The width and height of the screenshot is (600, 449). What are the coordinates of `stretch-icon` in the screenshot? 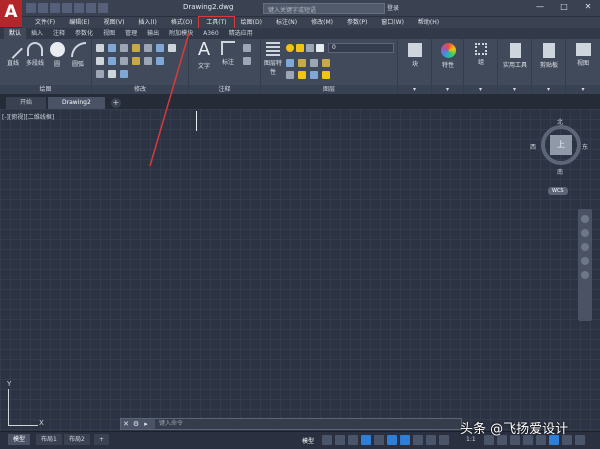 It's located at (100, 61).